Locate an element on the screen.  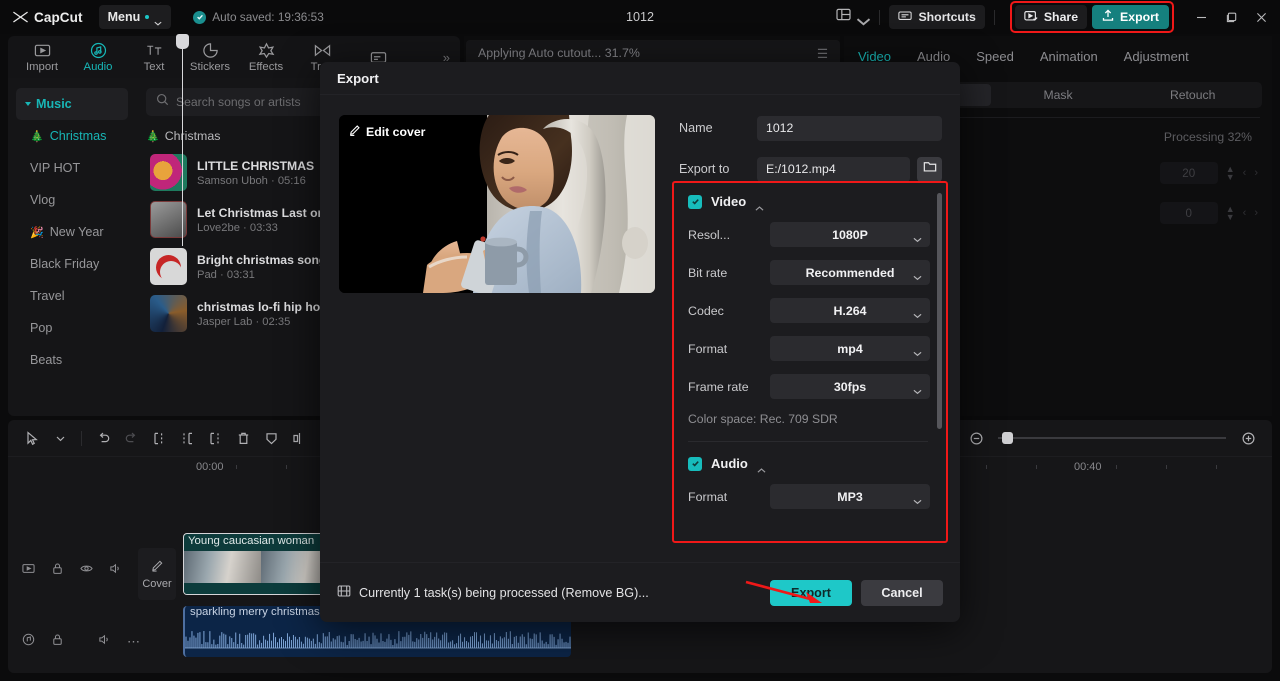
framerate-label: Frame rate is located at coordinates (718, 386).